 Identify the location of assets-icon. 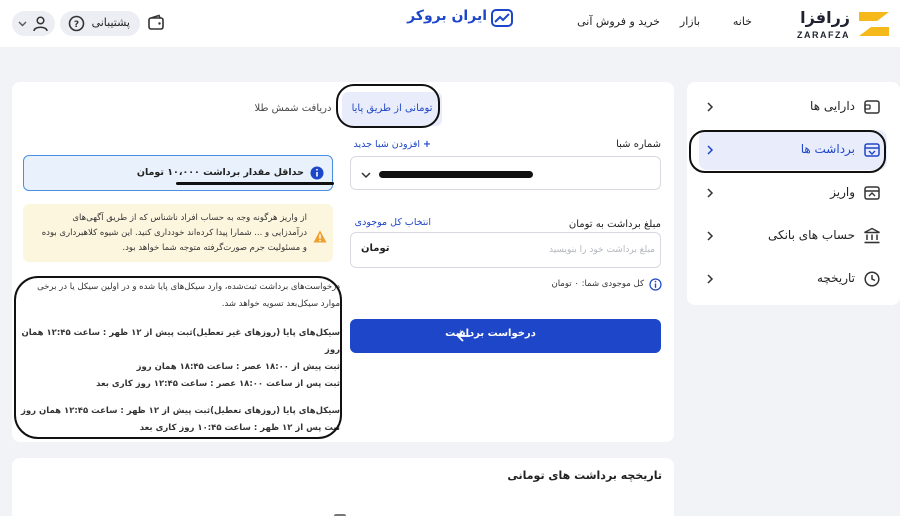
(872, 107).